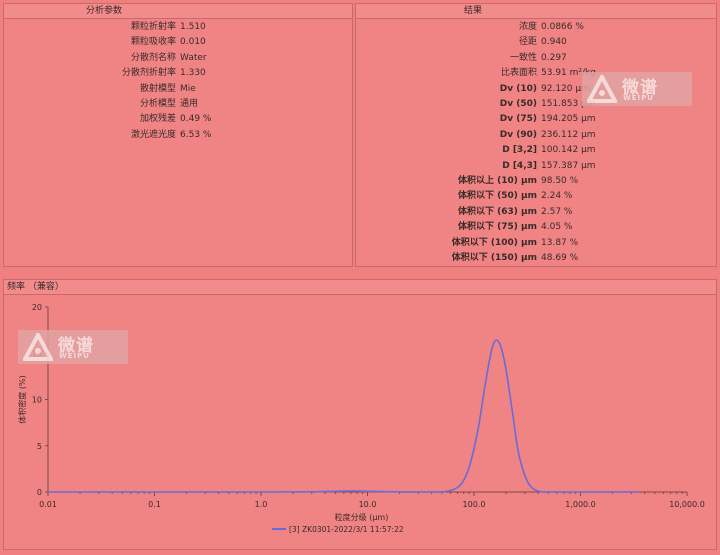 This screenshot has width=720, height=555. I want to click on y-tick-label: 5, so click(39, 446).